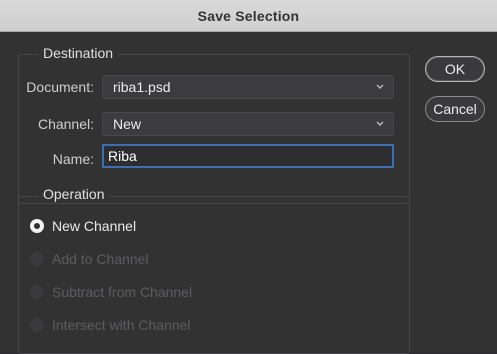 Image resolution: width=497 pixels, height=354 pixels. Describe the element at coordinates (78, 53) in the screenshot. I see `destination-group-label: Destination` at that location.